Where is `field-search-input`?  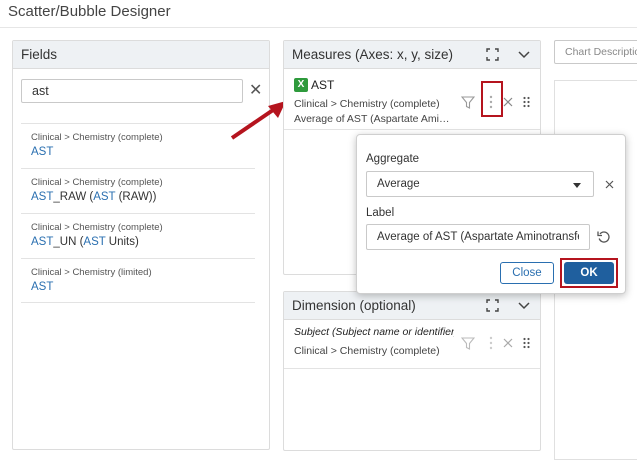 field-search-input is located at coordinates (132, 91).